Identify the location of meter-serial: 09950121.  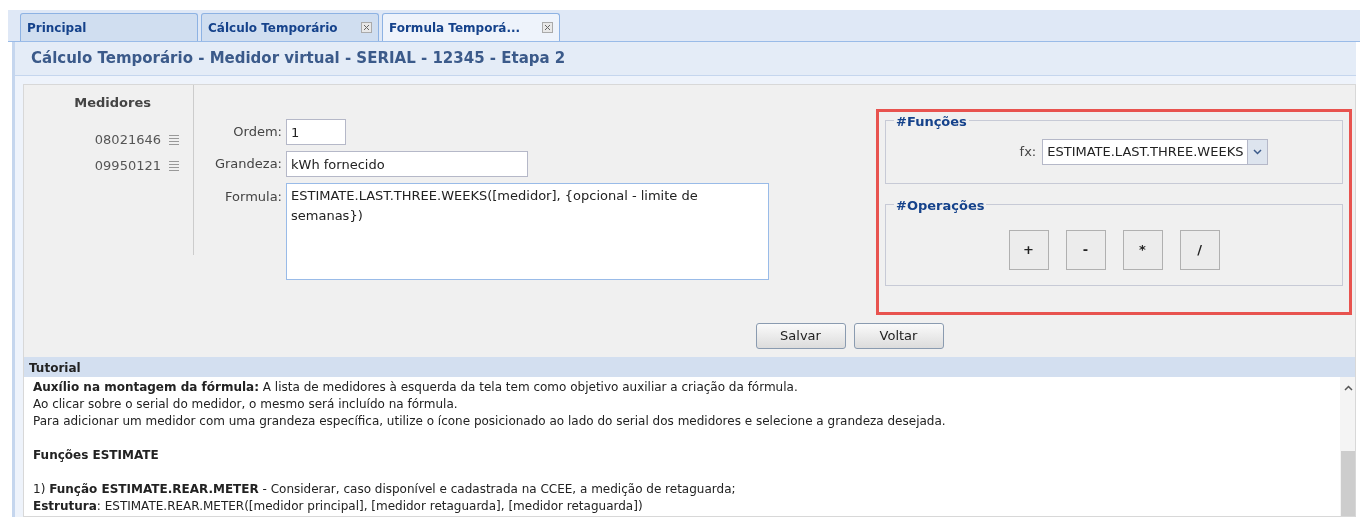
(127, 165).